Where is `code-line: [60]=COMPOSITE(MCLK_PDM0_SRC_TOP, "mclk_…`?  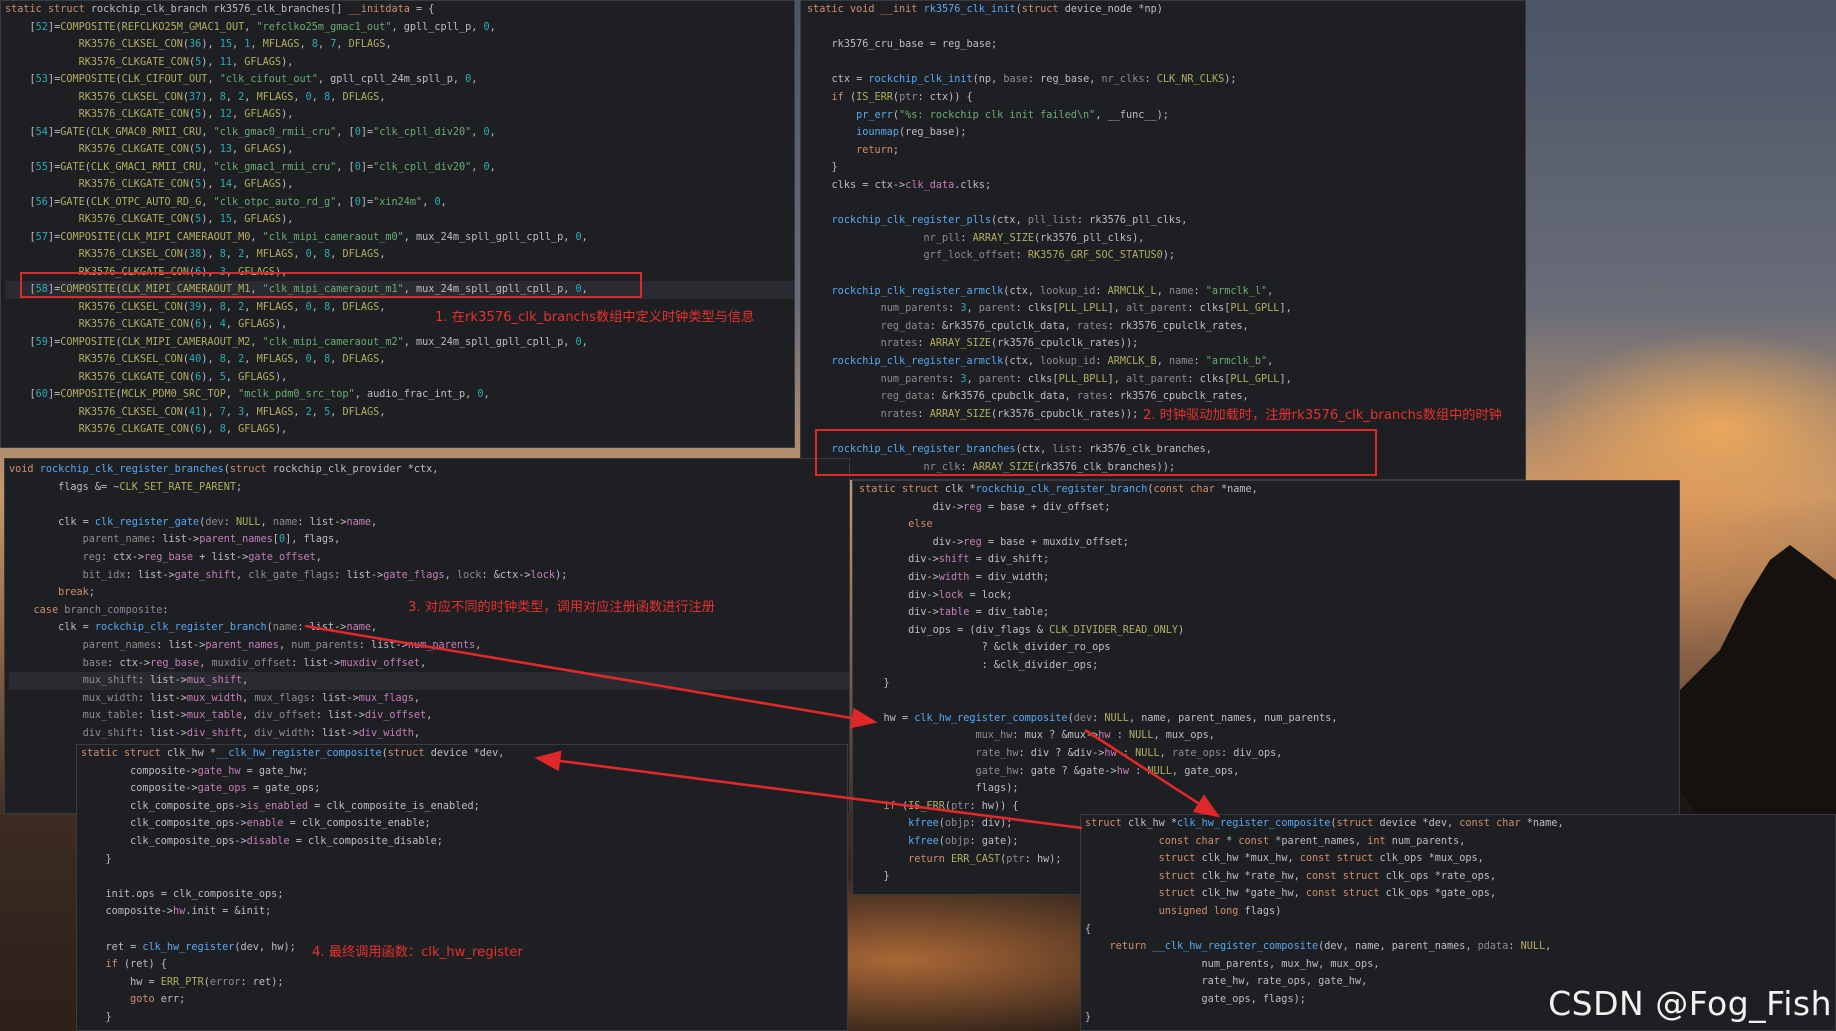
code-line: [60]=COMPOSITE(MCLK_PDM0_SRC_TOP, "mclk_… is located at coordinates (247, 394).